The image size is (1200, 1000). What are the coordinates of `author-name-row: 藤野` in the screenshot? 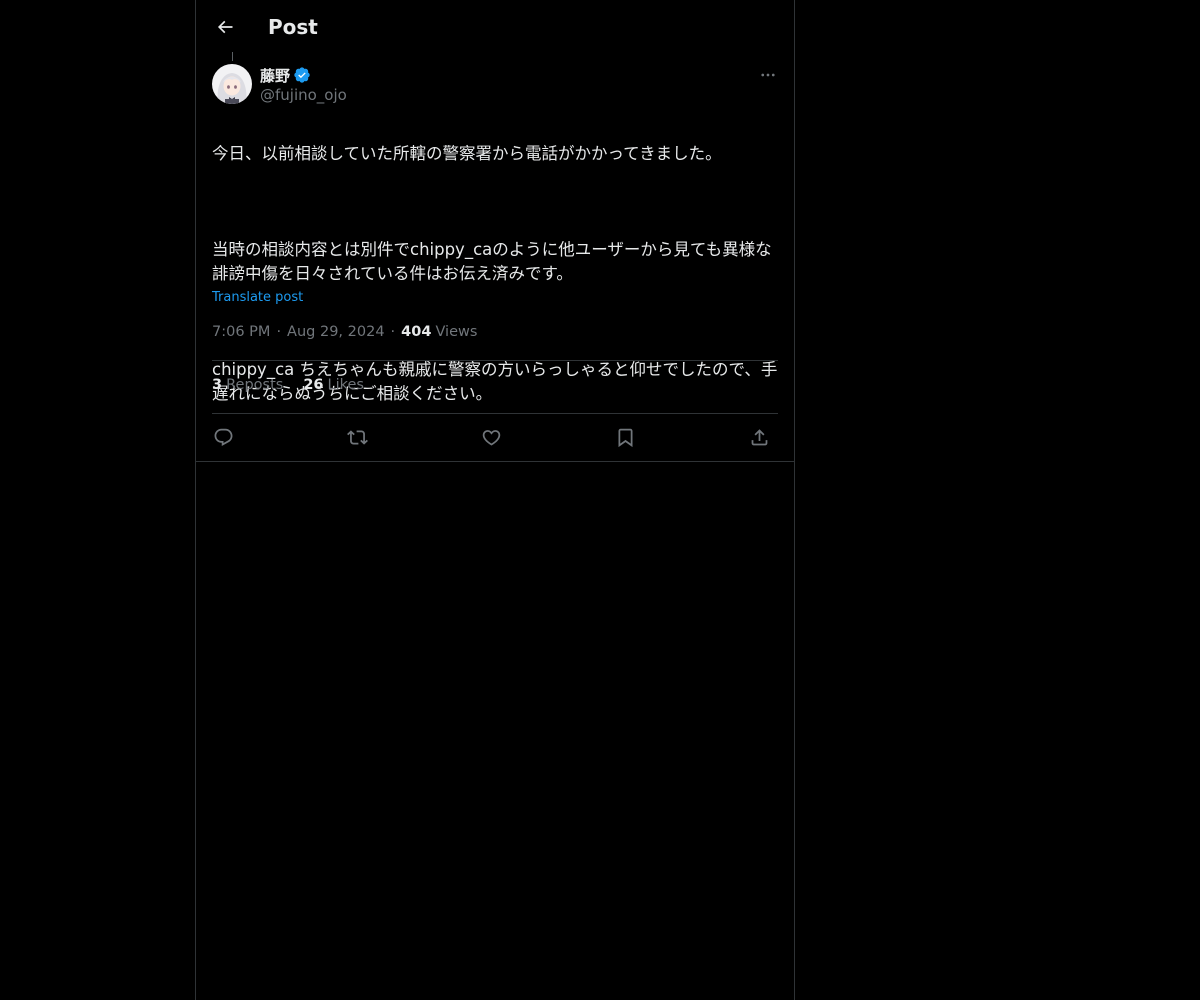 It's located at (285, 75).